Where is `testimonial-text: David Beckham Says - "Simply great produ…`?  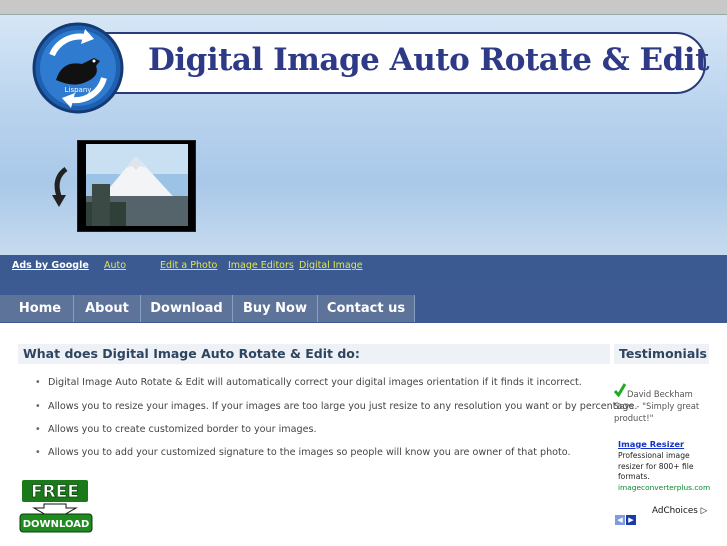
testimonial-text: David Beckham Says - "Simply great produ… is located at coordinates (657, 406).